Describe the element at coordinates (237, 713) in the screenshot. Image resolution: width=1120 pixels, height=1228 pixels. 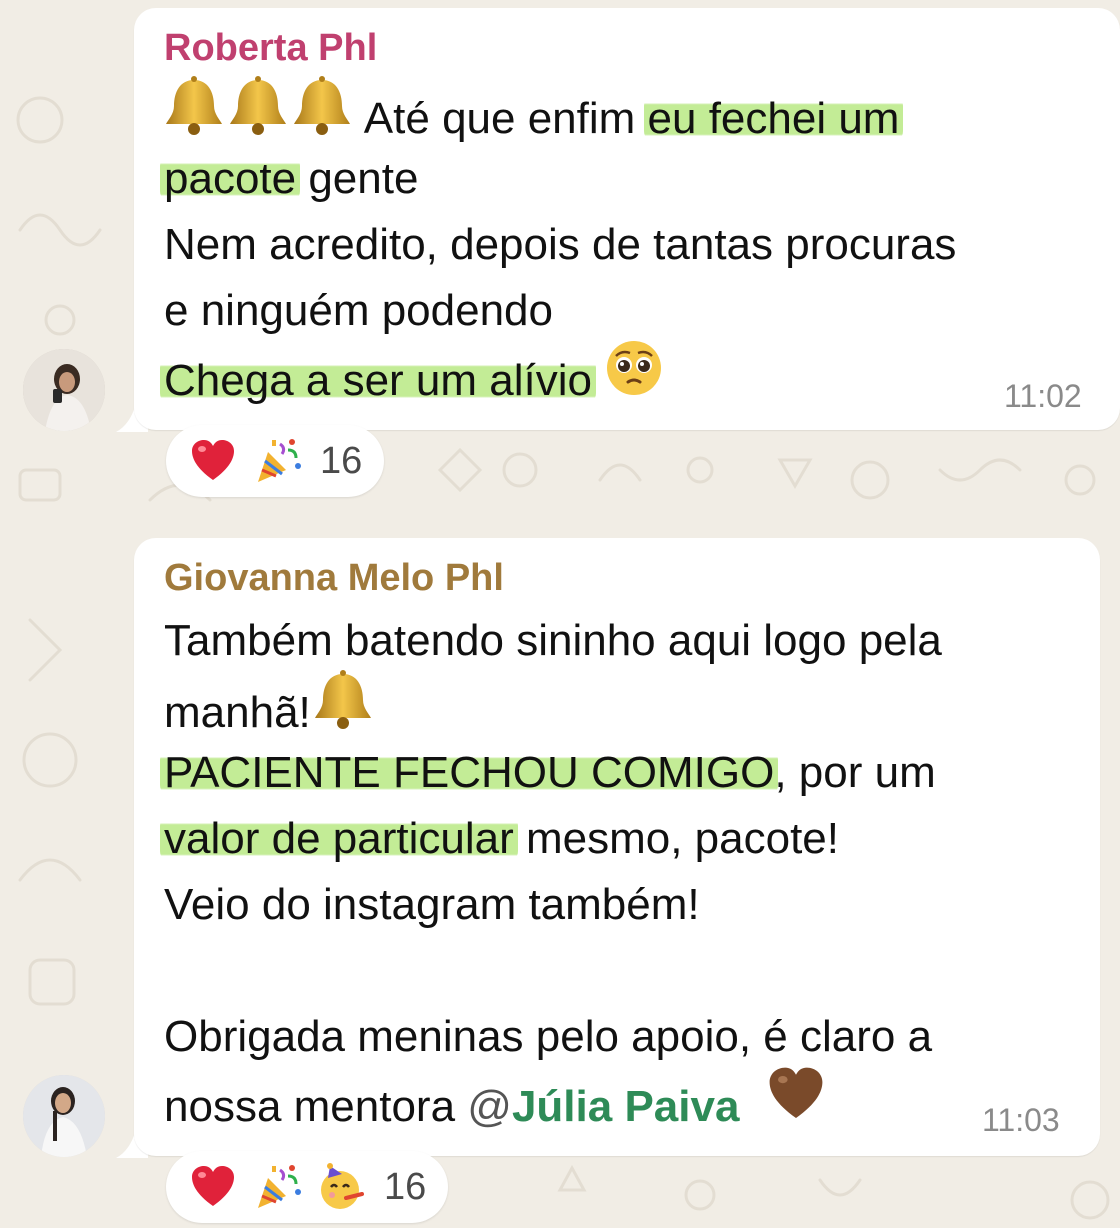
I see `message-text: manhã!` at that location.